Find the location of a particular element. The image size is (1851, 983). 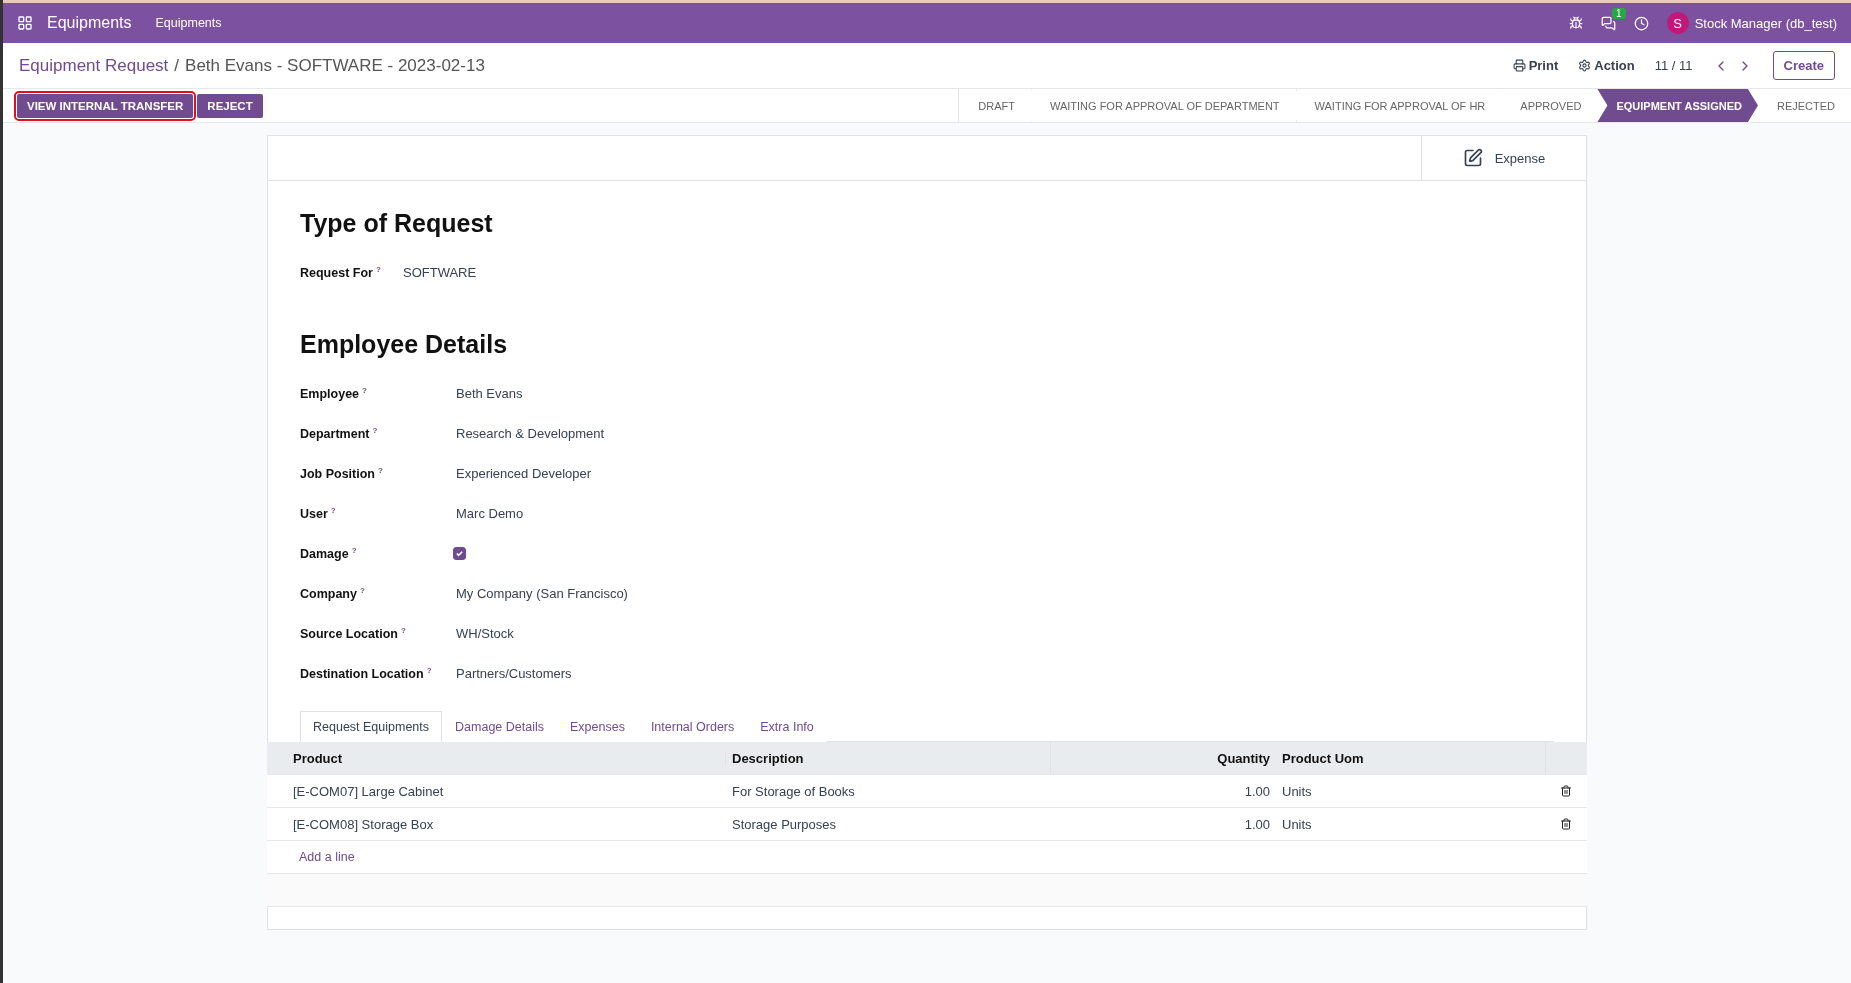

field-label: Company $^{?}$ is located at coordinates (333, 594).